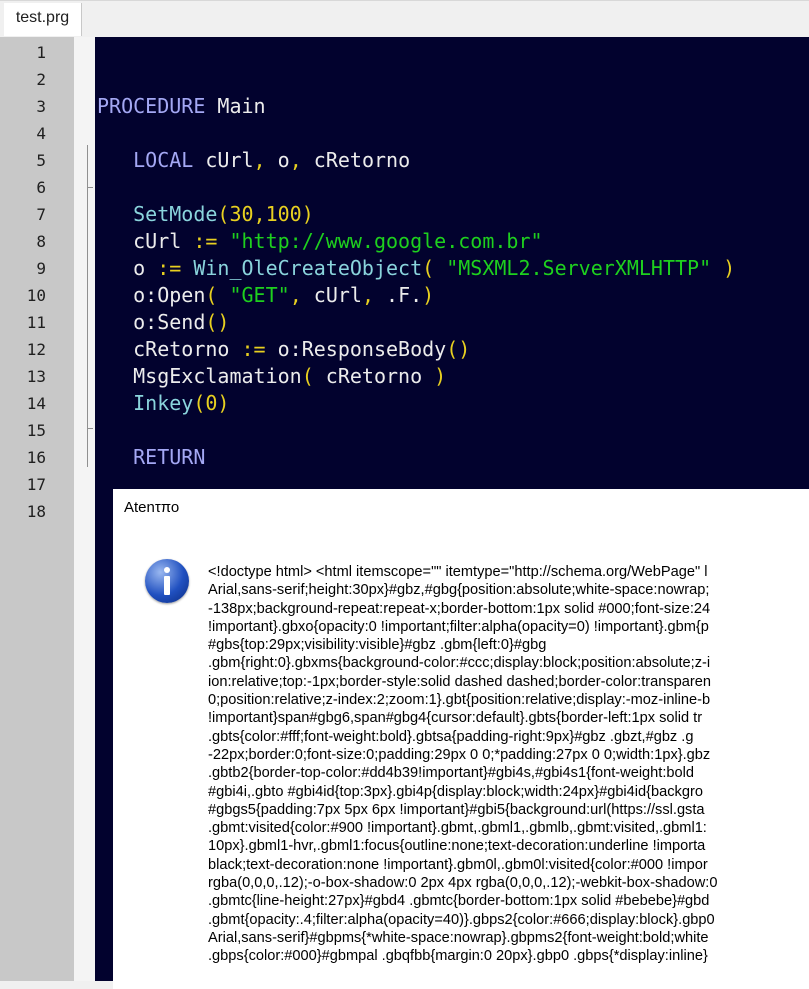 The image size is (809, 989). What do you see at coordinates (41, 79) in the screenshot?
I see `line-number: 2` at bounding box center [41, 79].